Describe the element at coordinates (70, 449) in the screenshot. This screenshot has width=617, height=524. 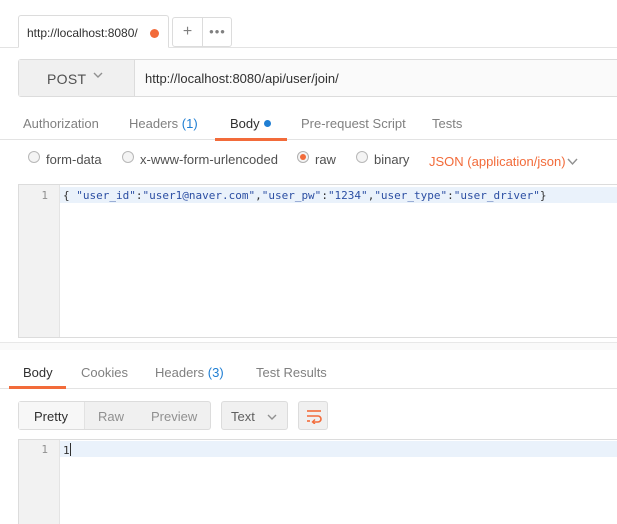
I see `text-cursor` at that location.